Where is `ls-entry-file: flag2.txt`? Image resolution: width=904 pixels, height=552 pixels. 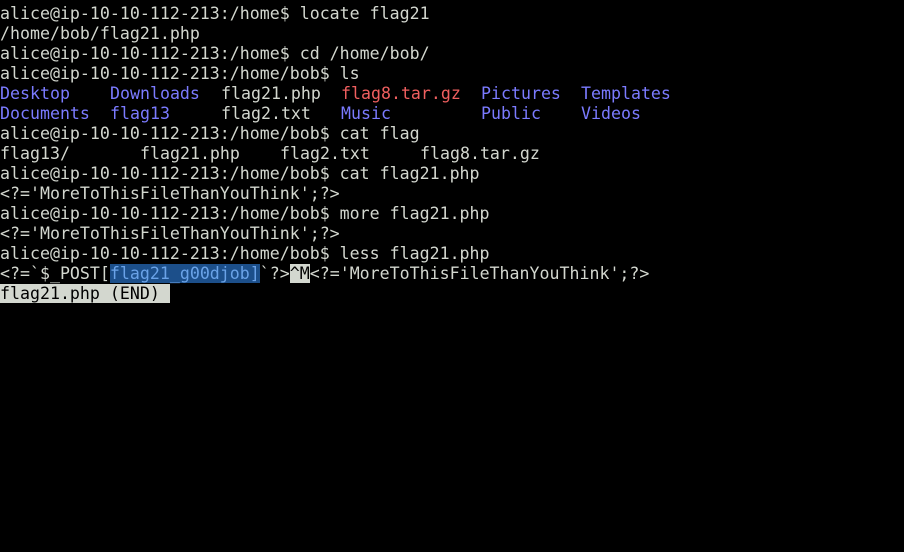 ls-entry-file: flag2.txt is located at coordinates (266, 113).